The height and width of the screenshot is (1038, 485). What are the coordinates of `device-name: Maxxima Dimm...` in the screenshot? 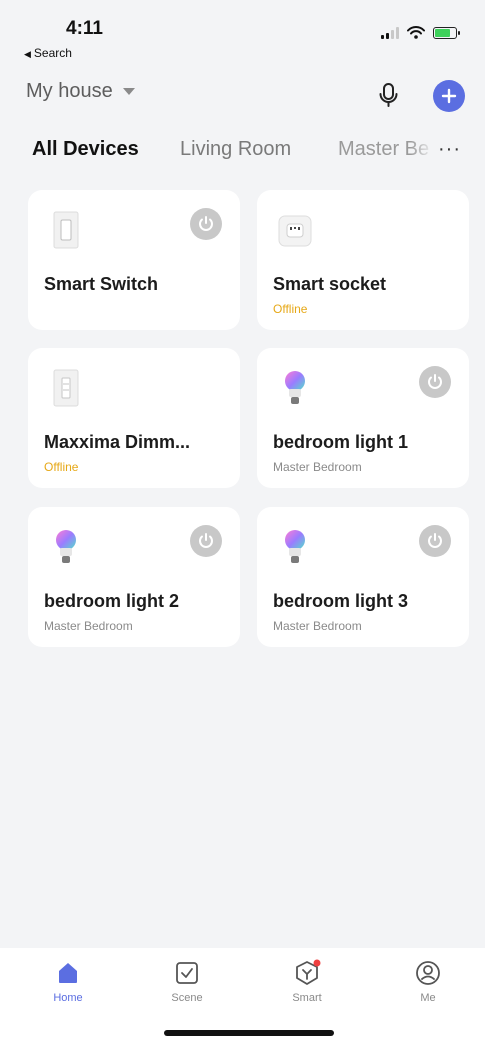 It's located at (117, 442).